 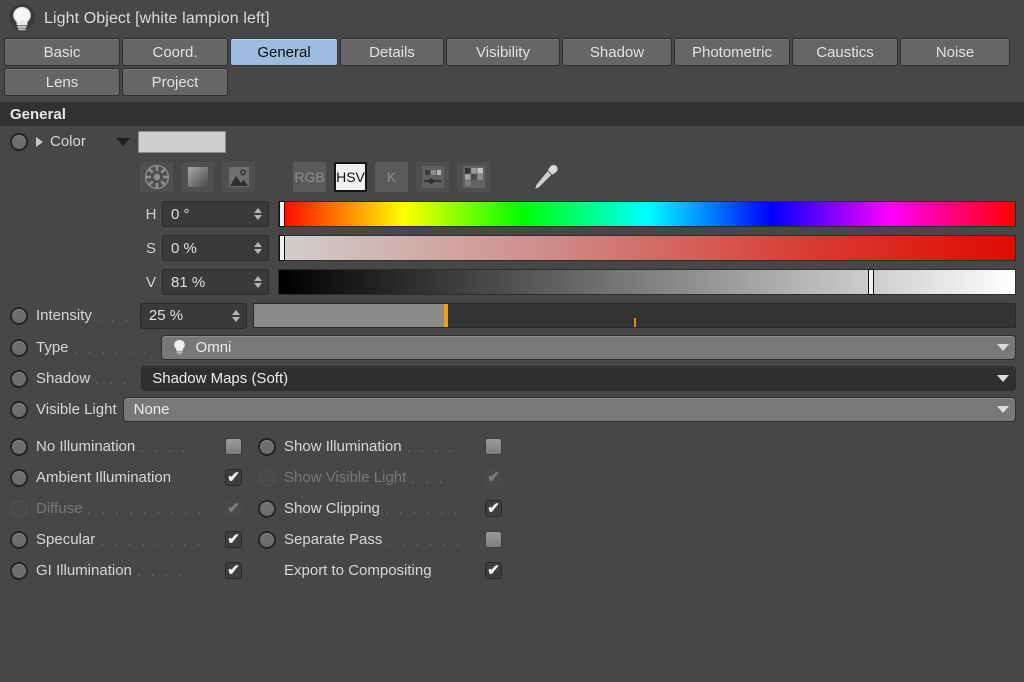 I want to click on value-row: V 81 %, so click(x=512, y=282).